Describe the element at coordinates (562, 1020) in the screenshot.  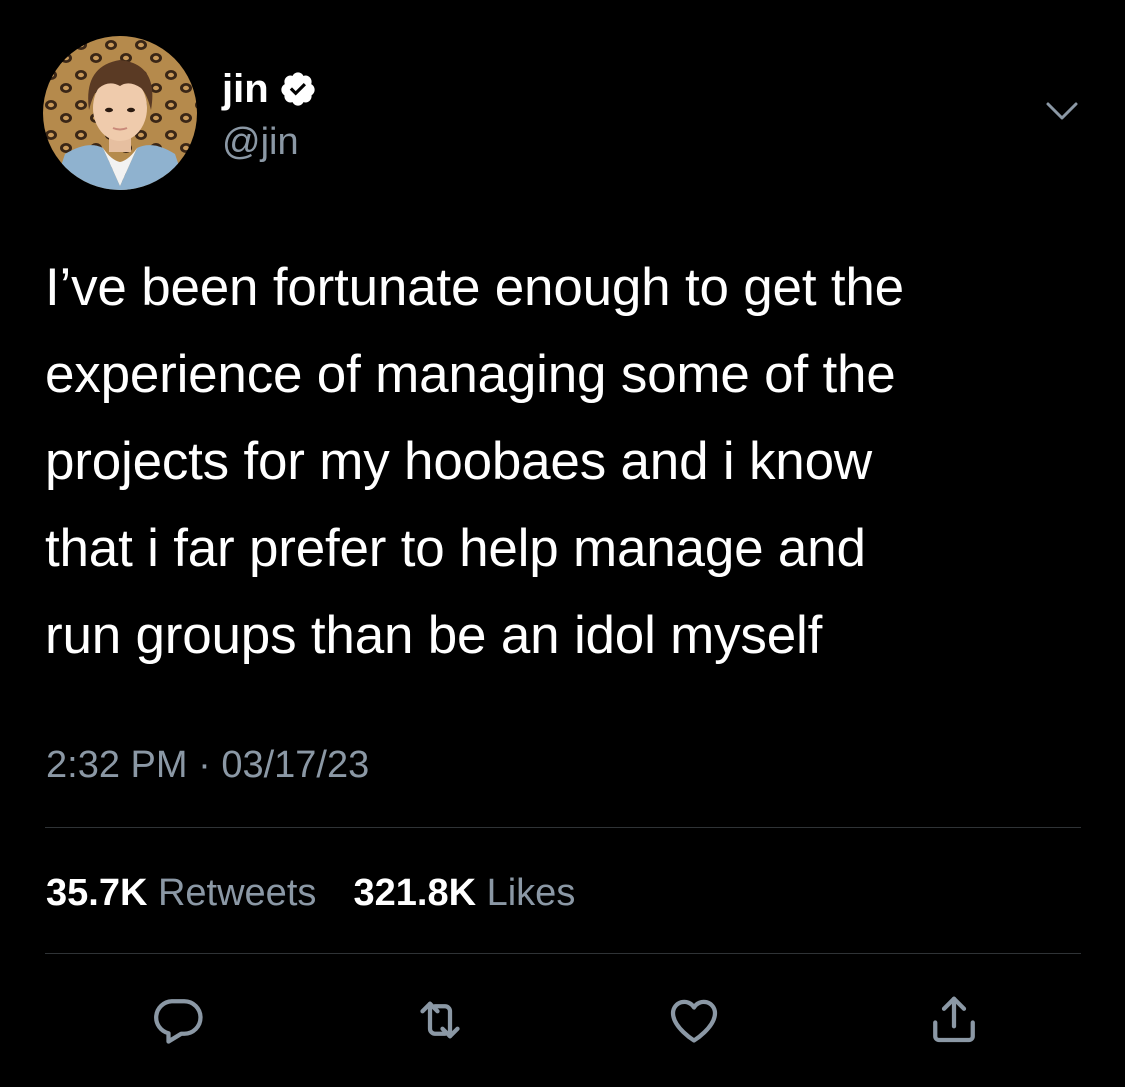
I see `action-bar` at that location.